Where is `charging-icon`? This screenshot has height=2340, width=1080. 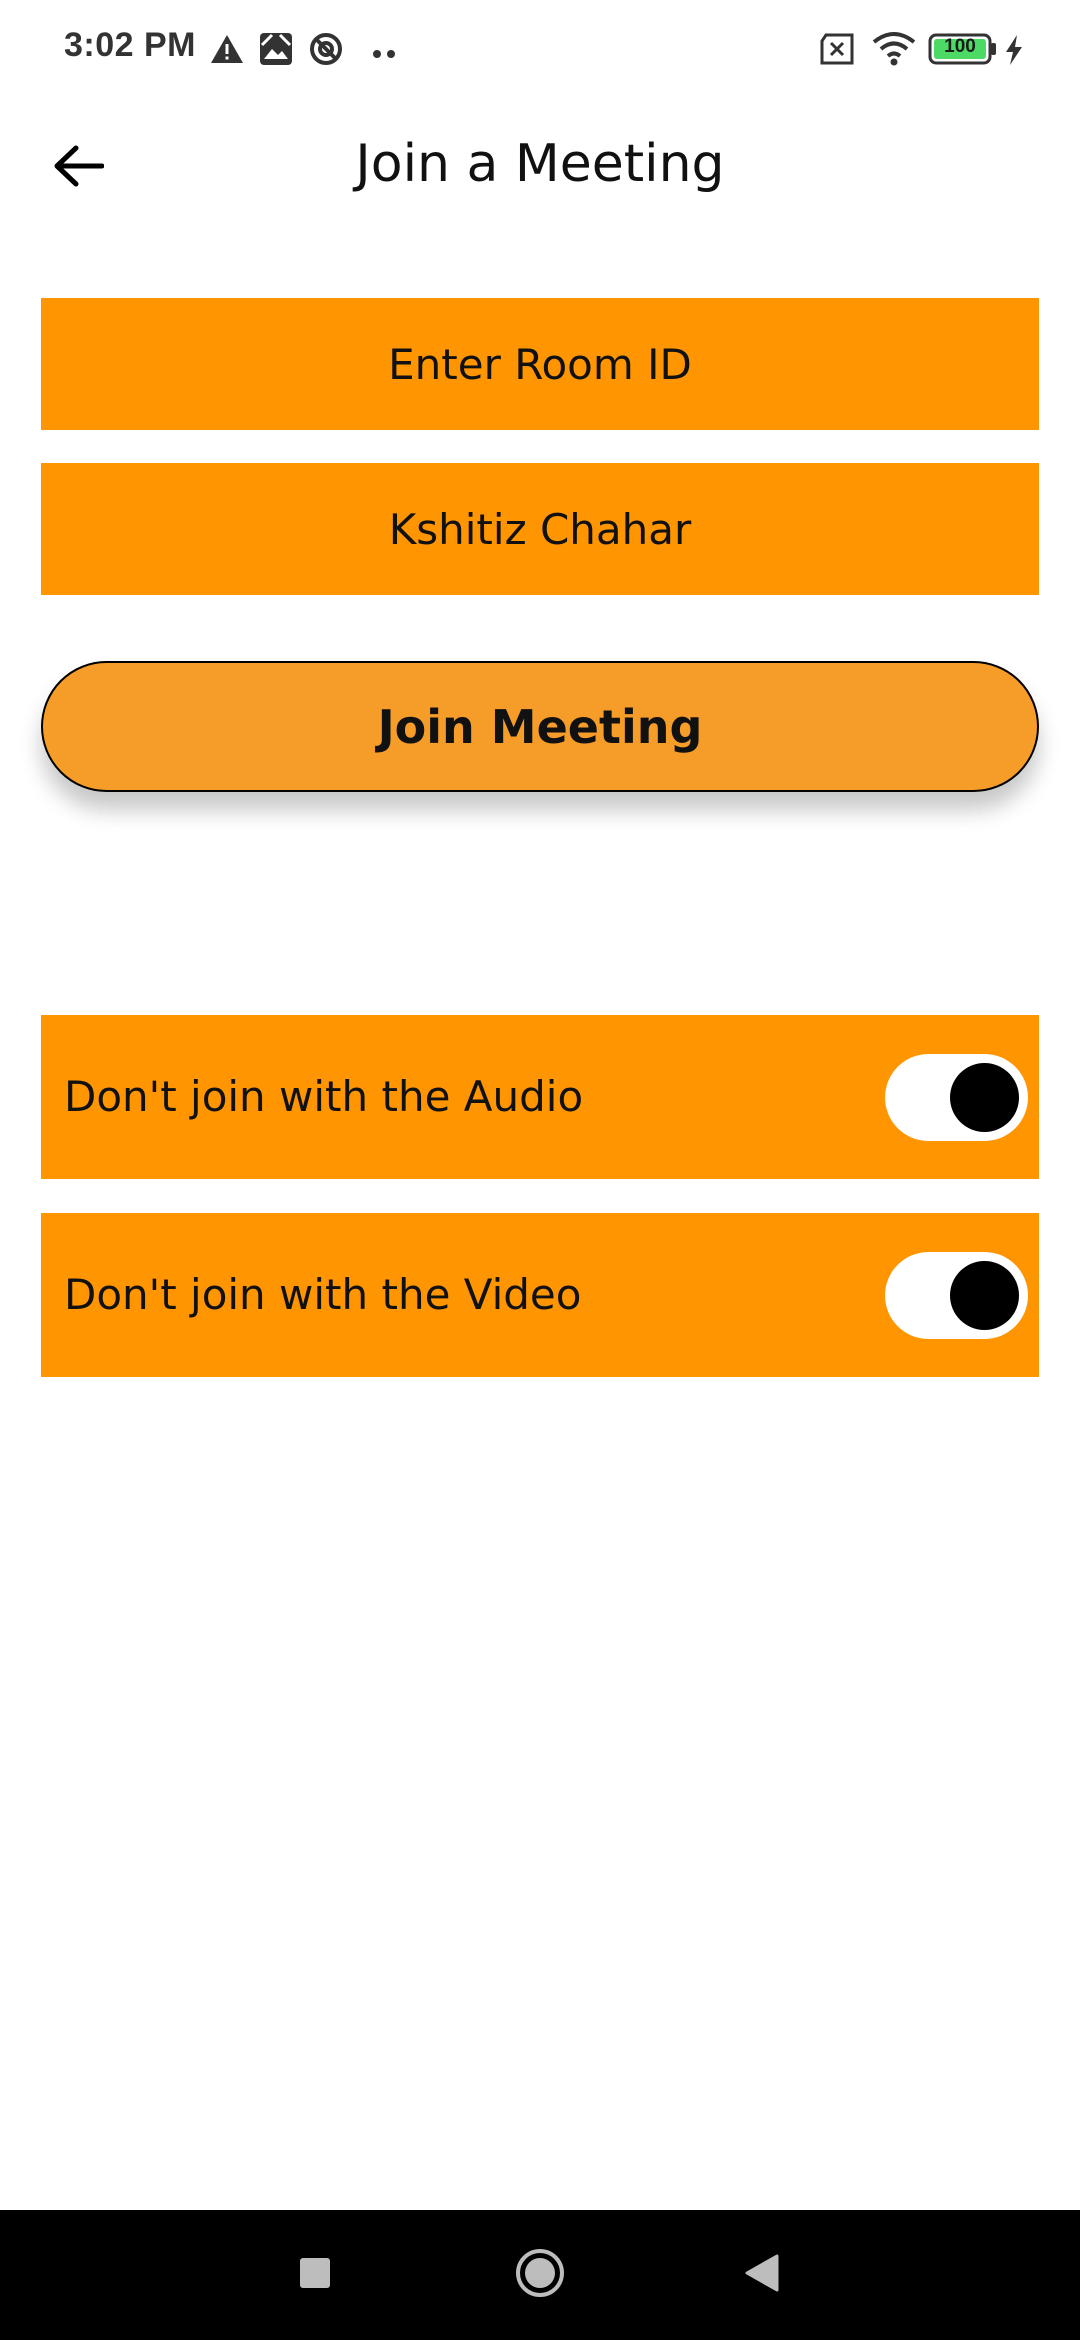
charging-icon is located at coordinates (1014, 52).